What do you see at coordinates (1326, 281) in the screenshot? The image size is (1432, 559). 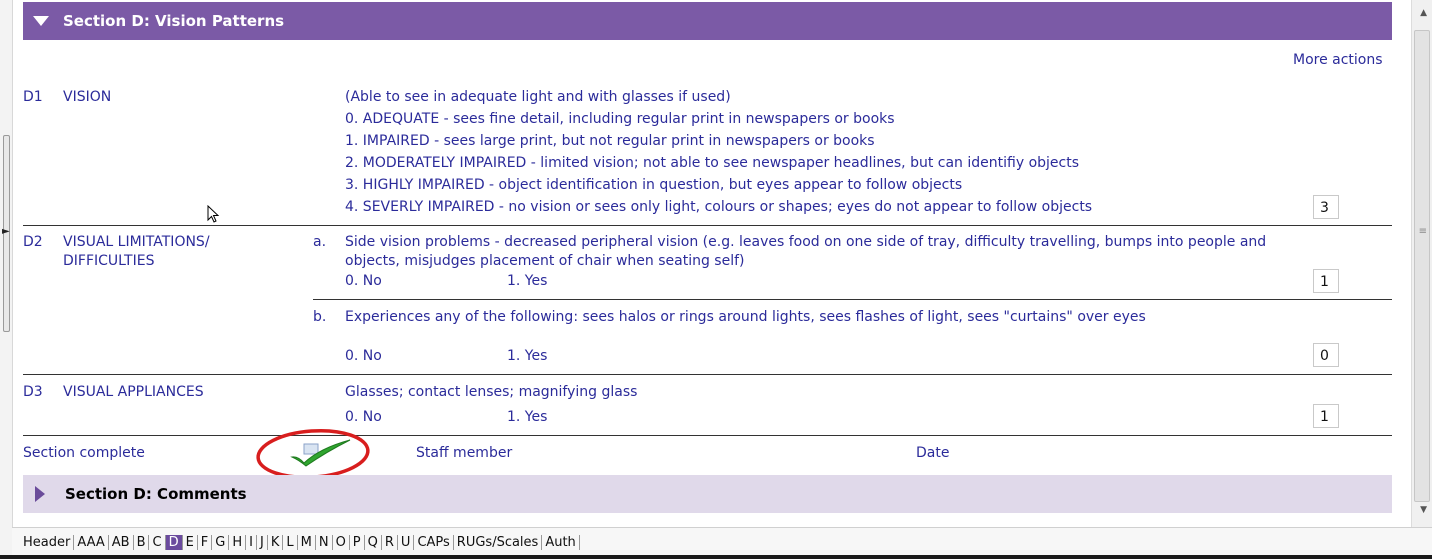 I see `d2a-value-input: 1` at bounding box center [1326, 281].